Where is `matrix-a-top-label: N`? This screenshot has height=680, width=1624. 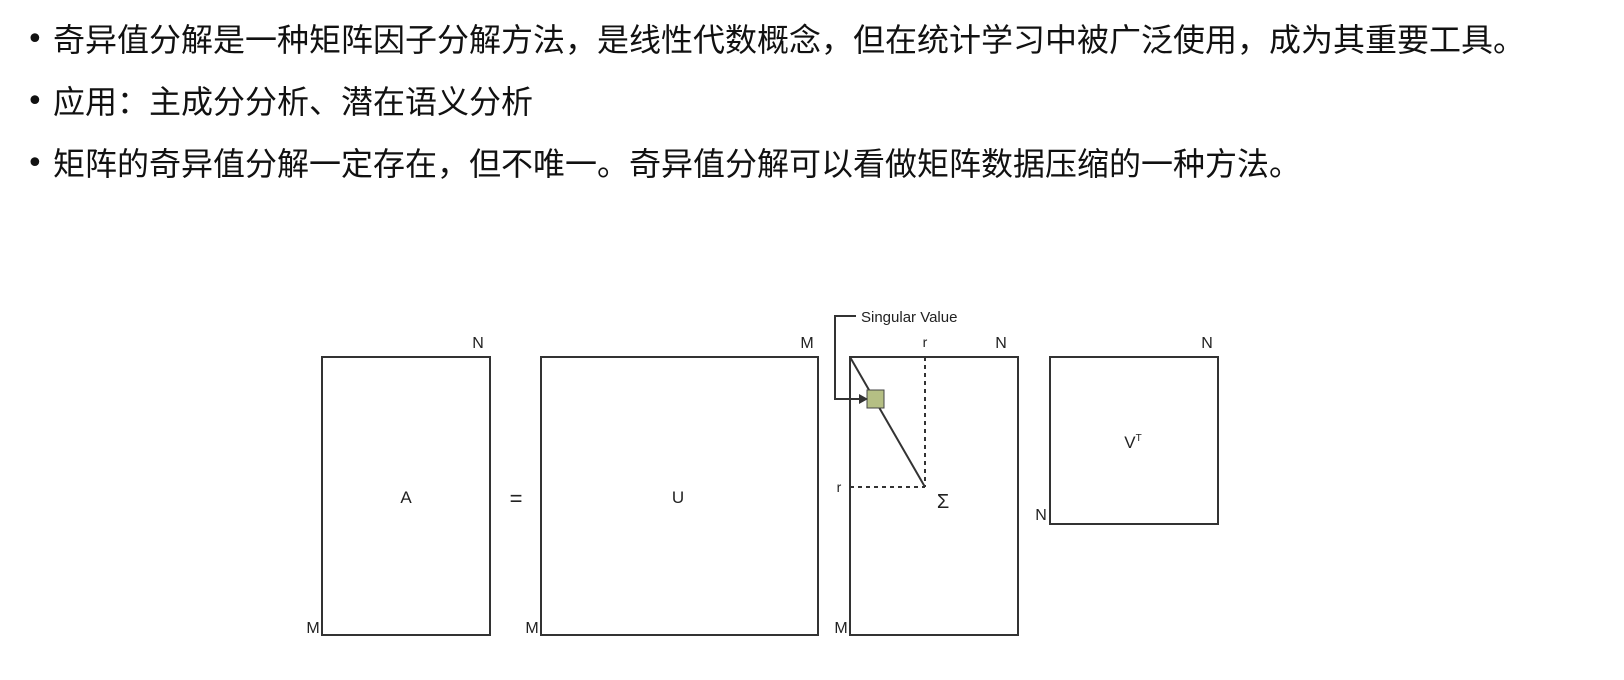
matrix-a-top-label: N is located at coordinates (478, 343).